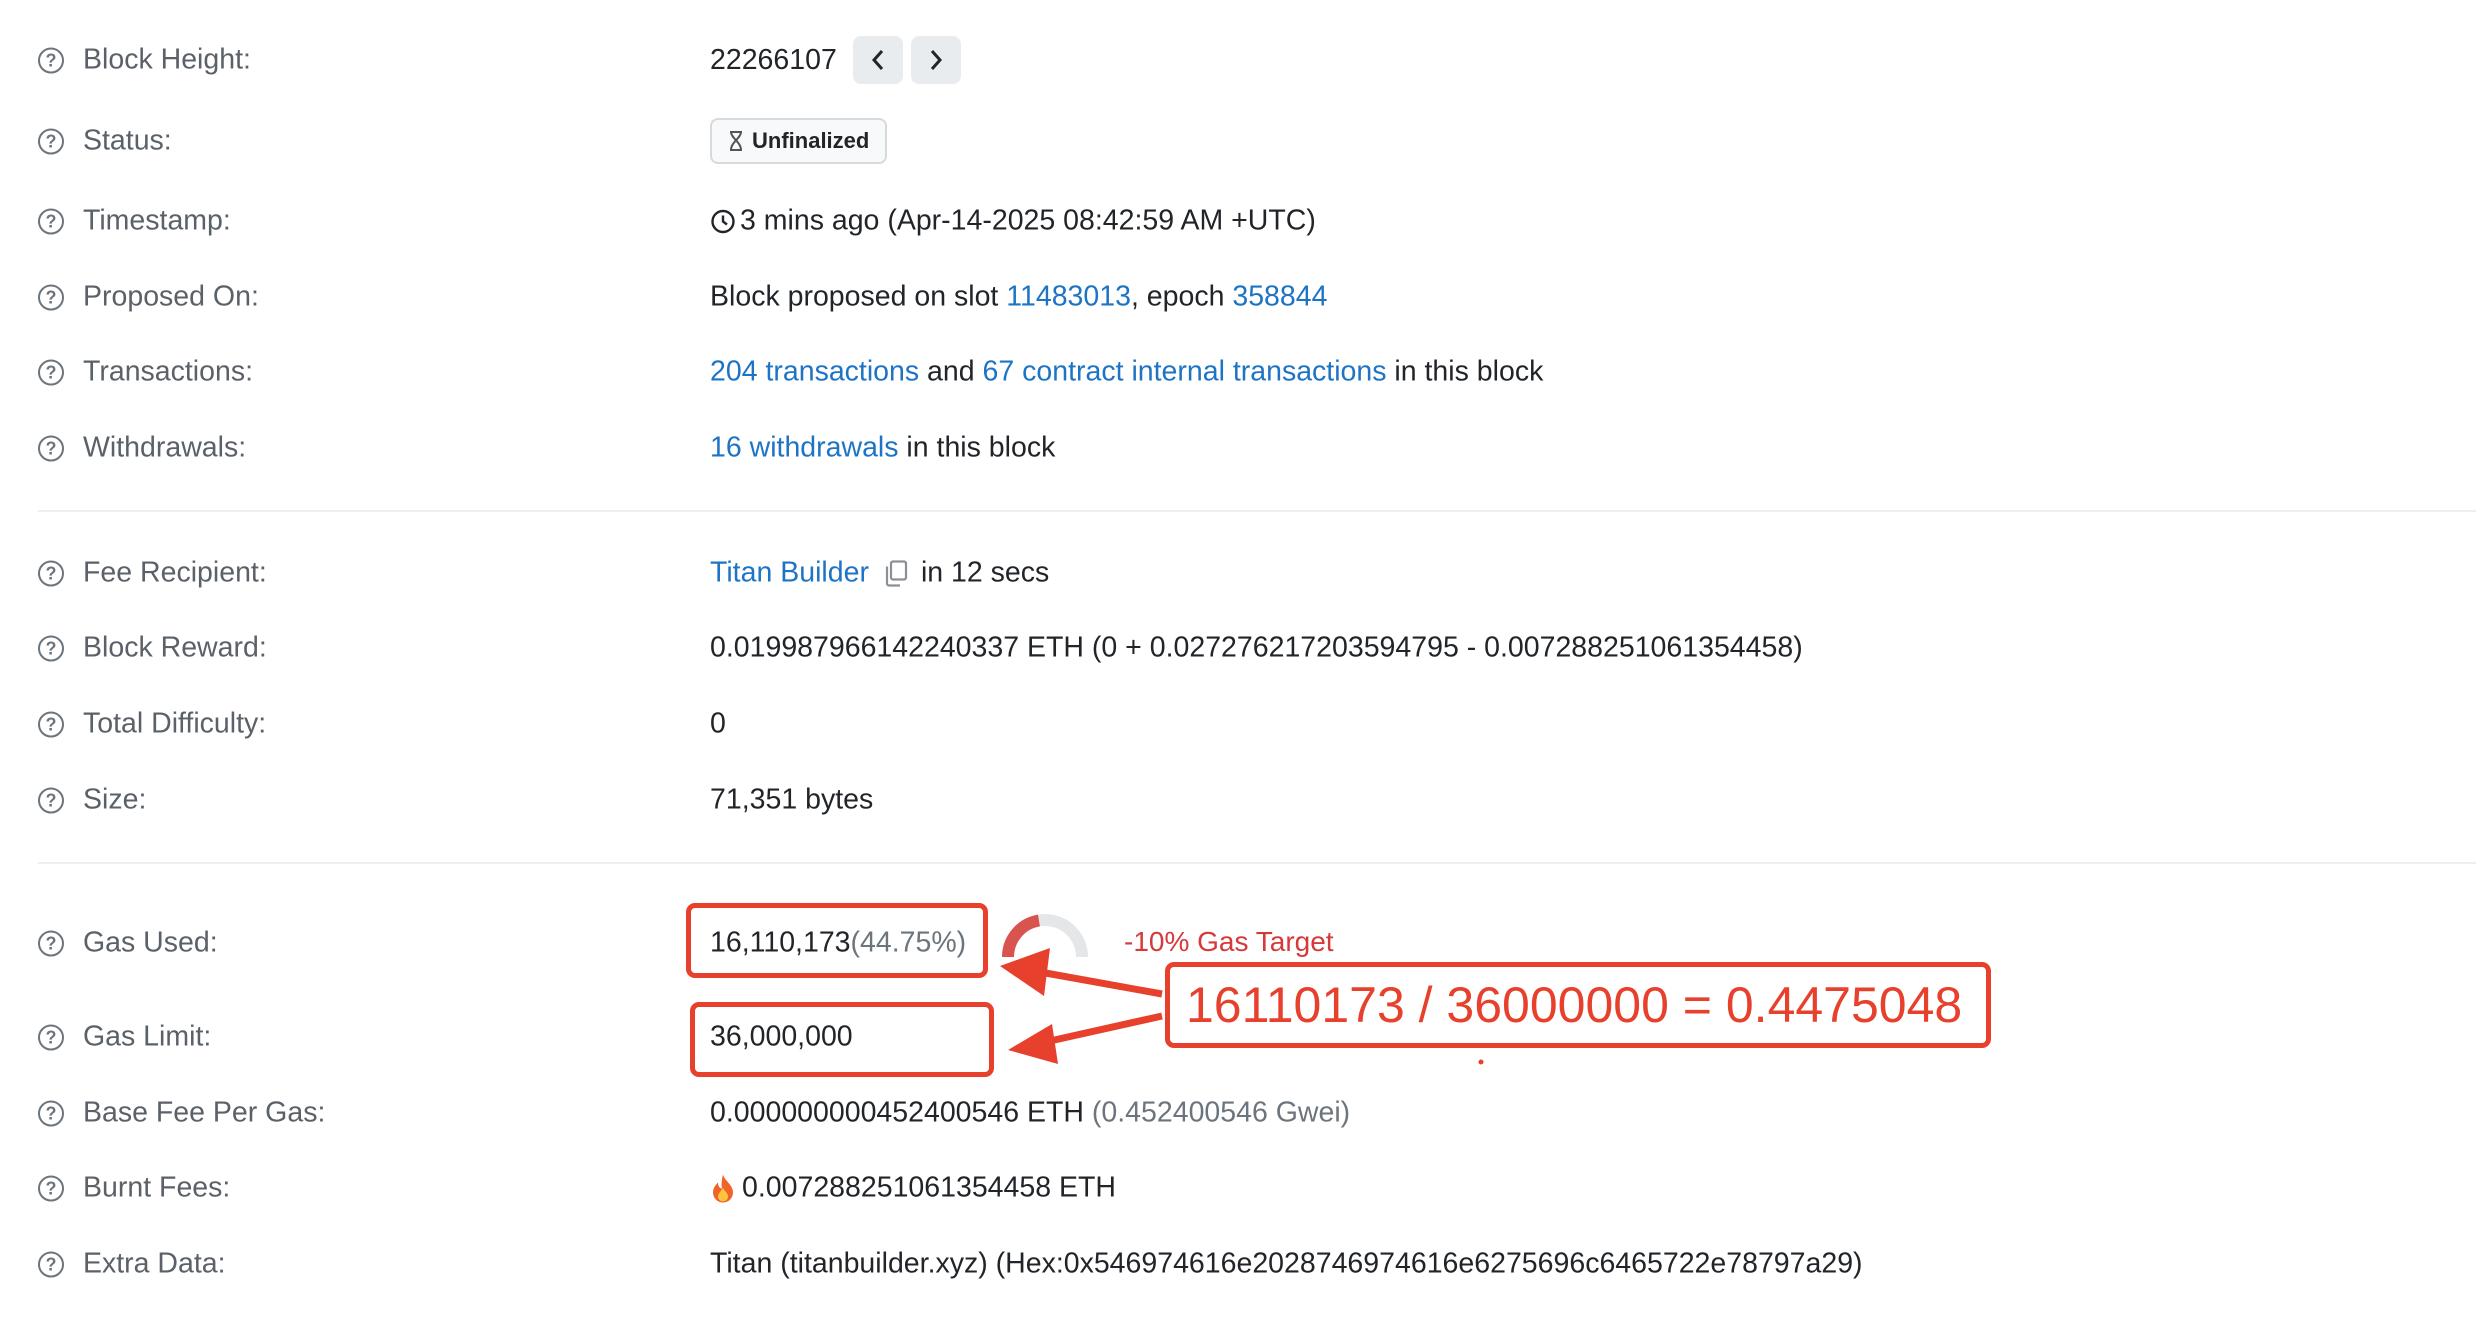  What do you see at coordinates (1238, 1188) in the screenshot?
I see `row-burnt-fees: ? Burnt Fees: 0.007288251061354458 ETH` at bounding box center [1238, 1188].